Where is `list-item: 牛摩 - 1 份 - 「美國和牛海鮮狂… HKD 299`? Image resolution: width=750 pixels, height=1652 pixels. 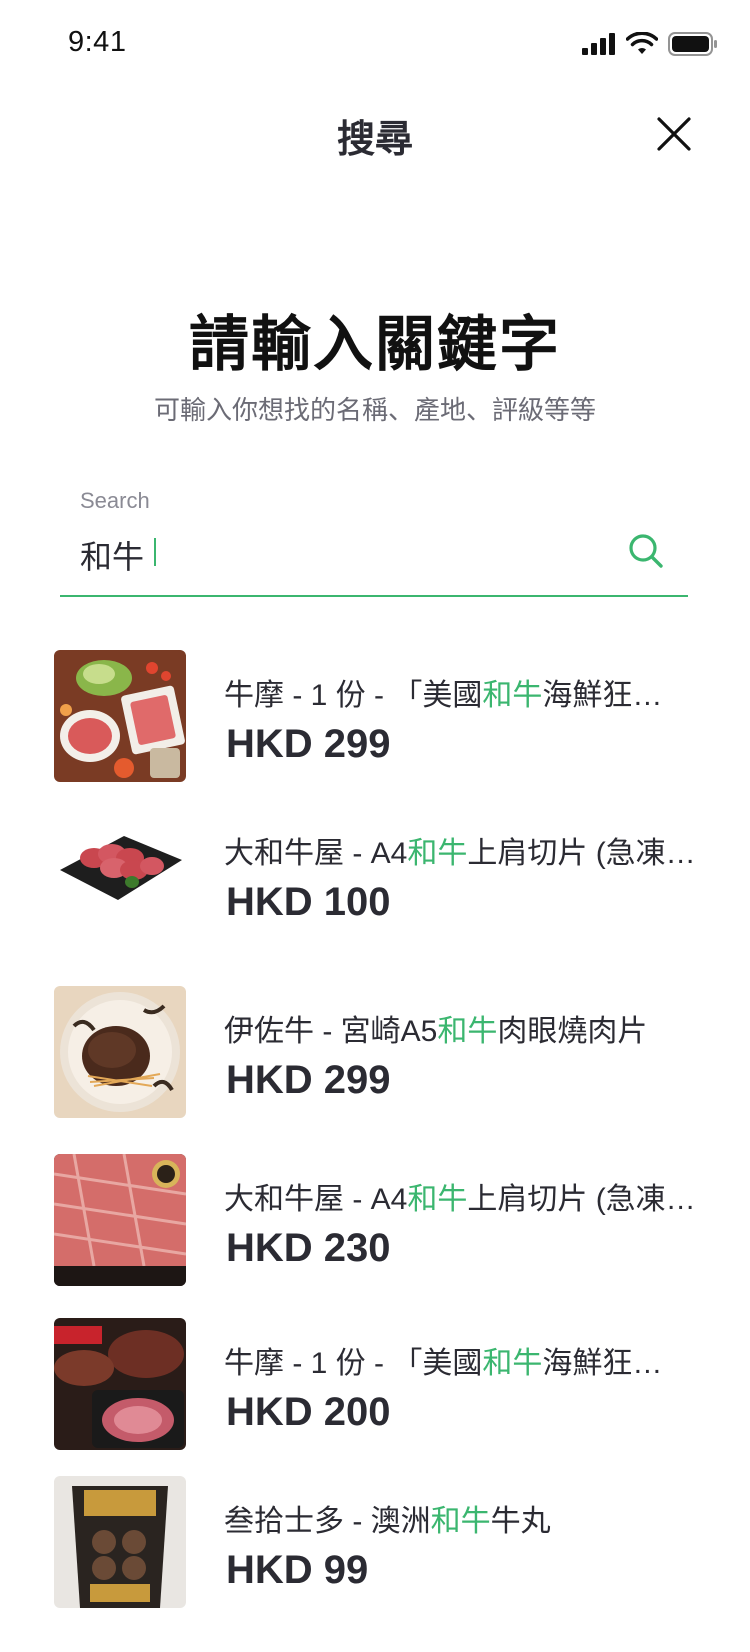
list-item: 牛摩 - 1 份 - 「美國和牛海鮮狂… HKD 299 is located at coordinates (402, 716).